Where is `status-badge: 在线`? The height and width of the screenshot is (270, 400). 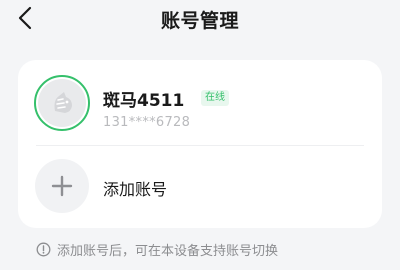 status-badge: 在线 is located at coordinates (215, 98).